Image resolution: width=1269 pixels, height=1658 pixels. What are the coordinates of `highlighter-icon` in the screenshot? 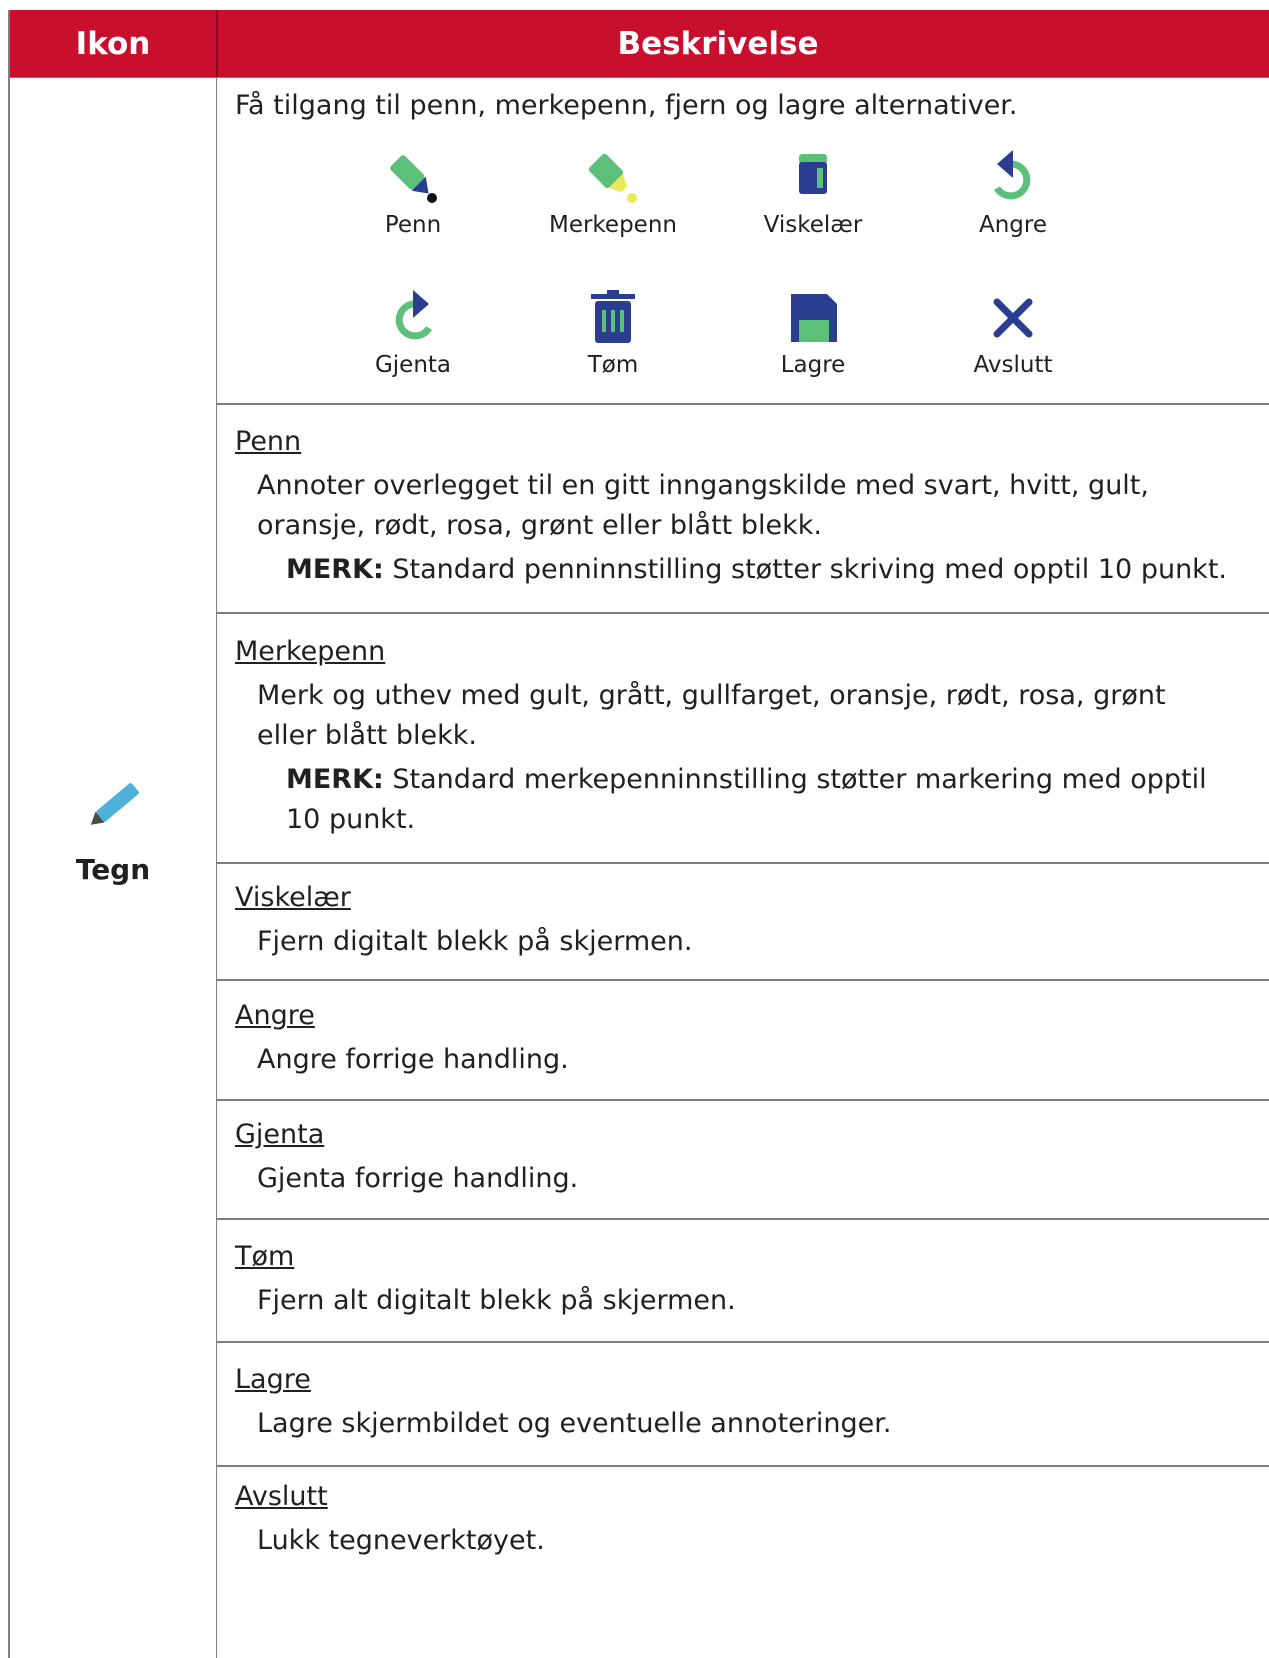 It's located at (612, 178).